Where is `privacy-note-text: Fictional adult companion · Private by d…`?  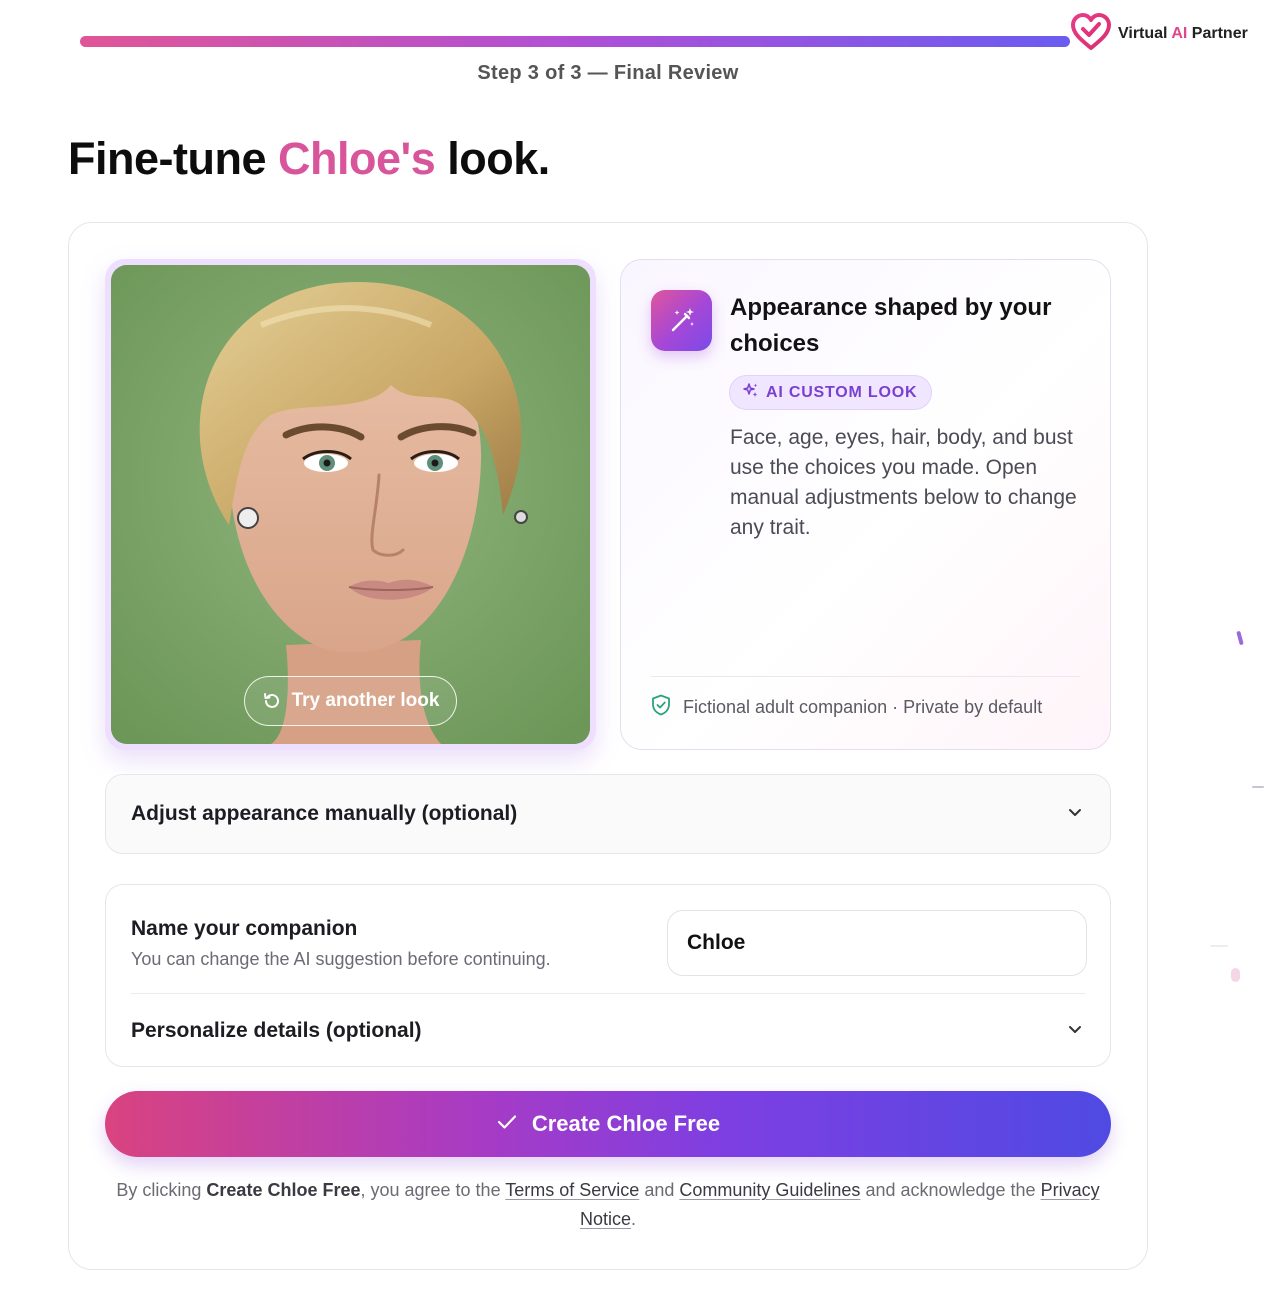
privacy-note-text: Fictional adult companion · Private by d… is located at coordinates (863, 707).